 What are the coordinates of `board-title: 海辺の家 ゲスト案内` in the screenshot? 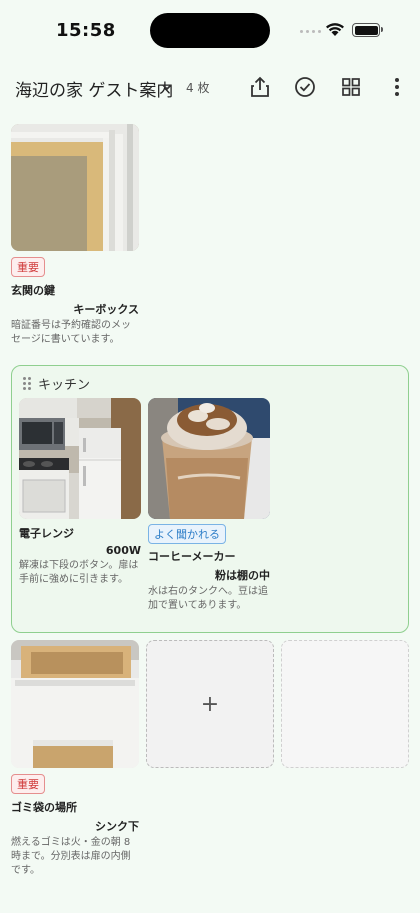 It's located at (94, 88).